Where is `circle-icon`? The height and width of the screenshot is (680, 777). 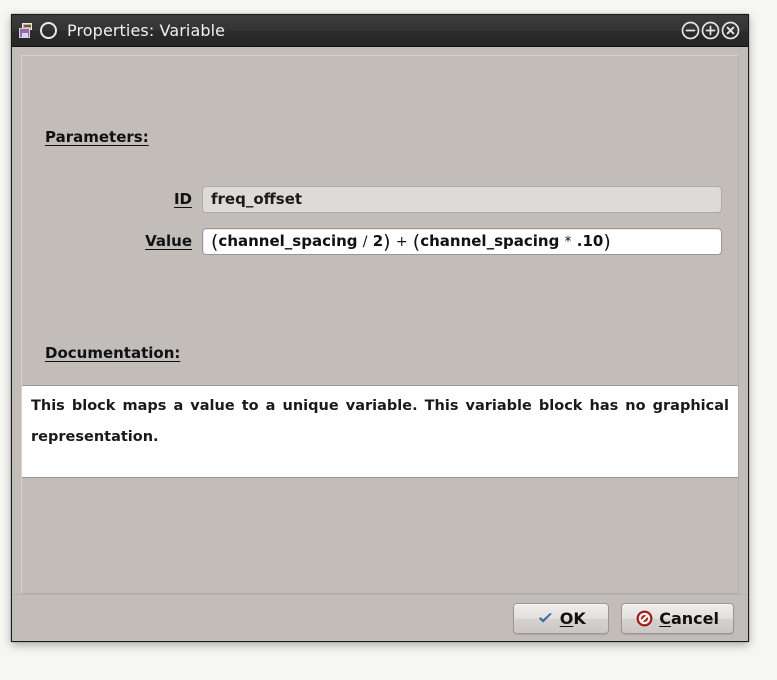 circle-icon is located at coordinates (48, 30).